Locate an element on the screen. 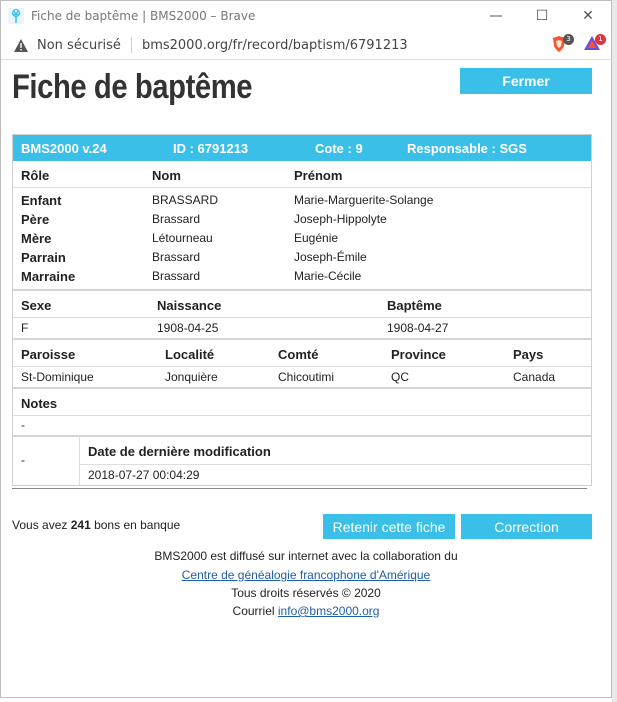 The image size is (617, 702). title-bar: Fiche de baptême | BMS2000 – Brave — ☐ ✕ is located at coordinates (306, 16).